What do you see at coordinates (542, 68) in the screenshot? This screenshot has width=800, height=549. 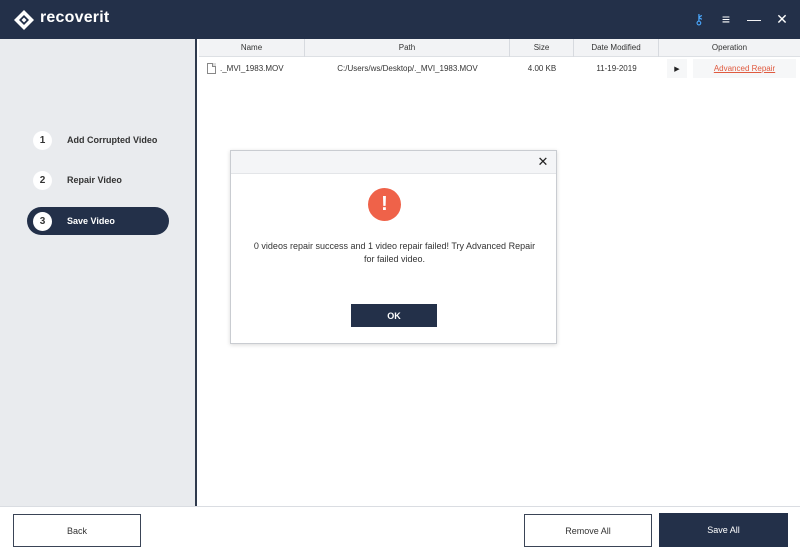 I see `file-size: 4.00 KB` at bounding box center [542, 68].